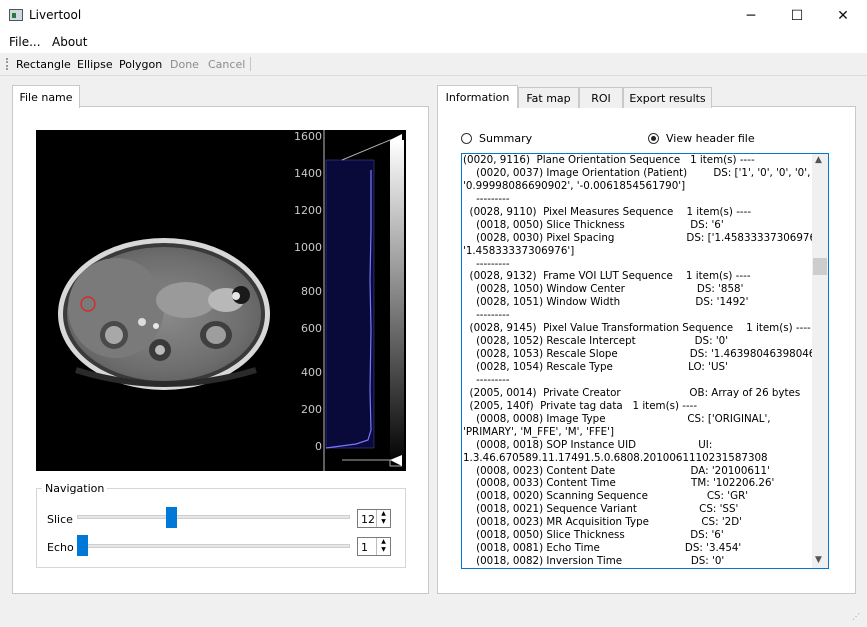 The image size is (867, 627). I want to click on minimize-button: ─, so click(751, 15).